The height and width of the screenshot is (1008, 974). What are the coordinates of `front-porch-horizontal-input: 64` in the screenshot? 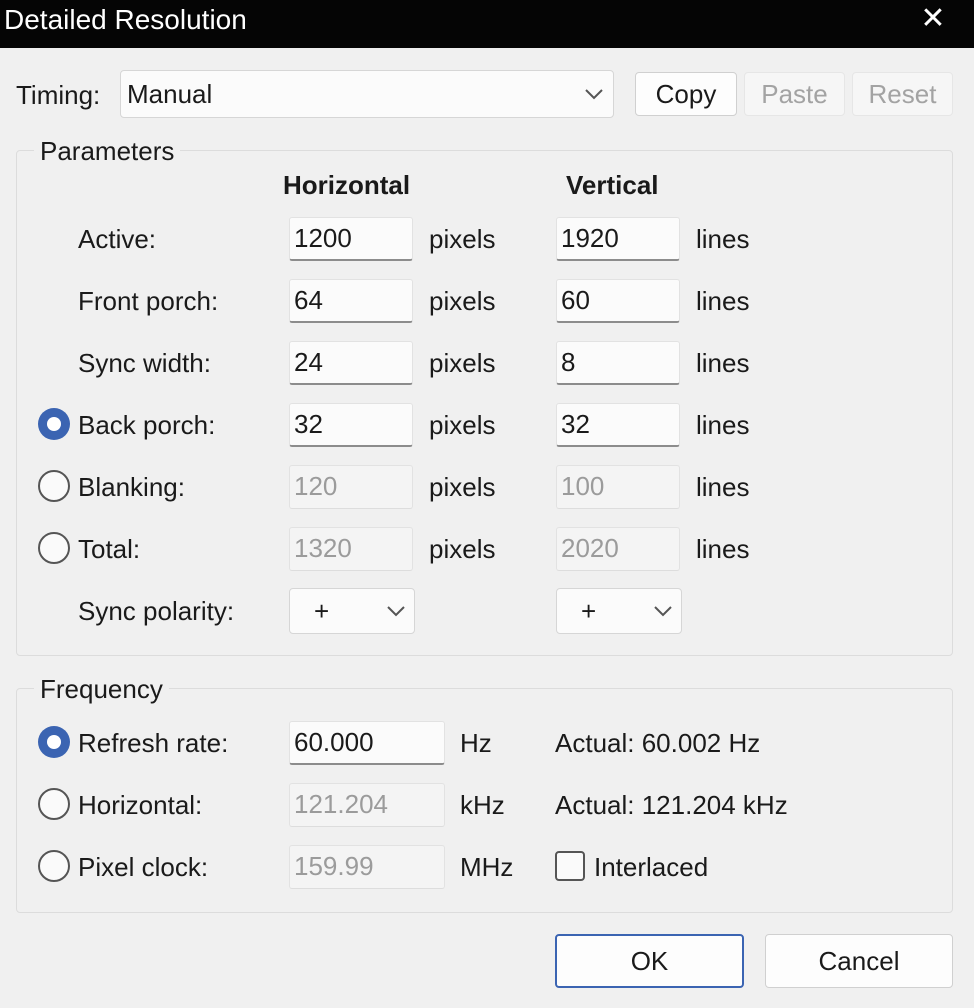 It's located at (351, 301).